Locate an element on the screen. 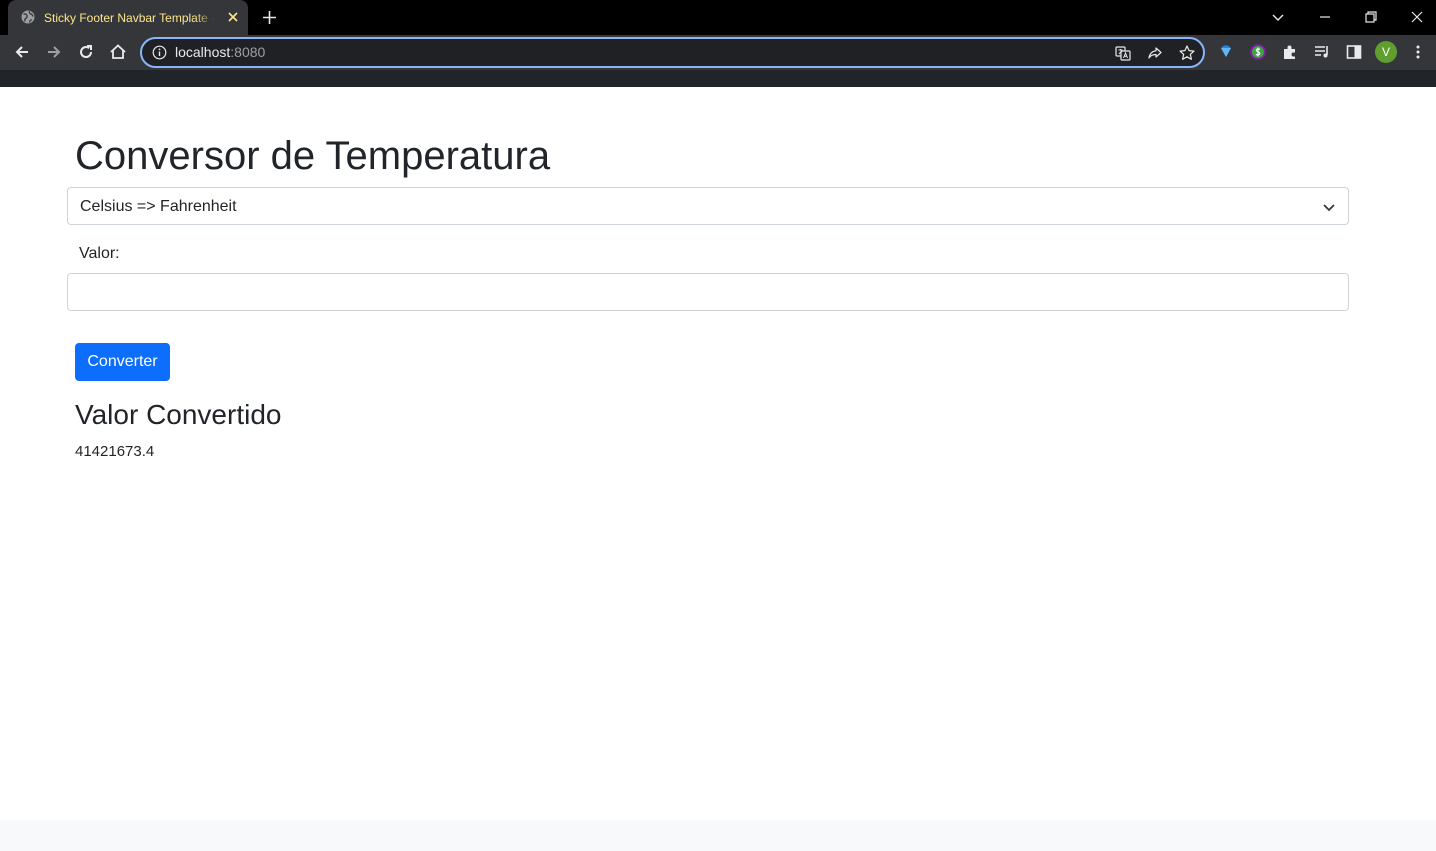 This screenshot has width=1436, height=851. page-navbar is located at coordinates (718, 78).